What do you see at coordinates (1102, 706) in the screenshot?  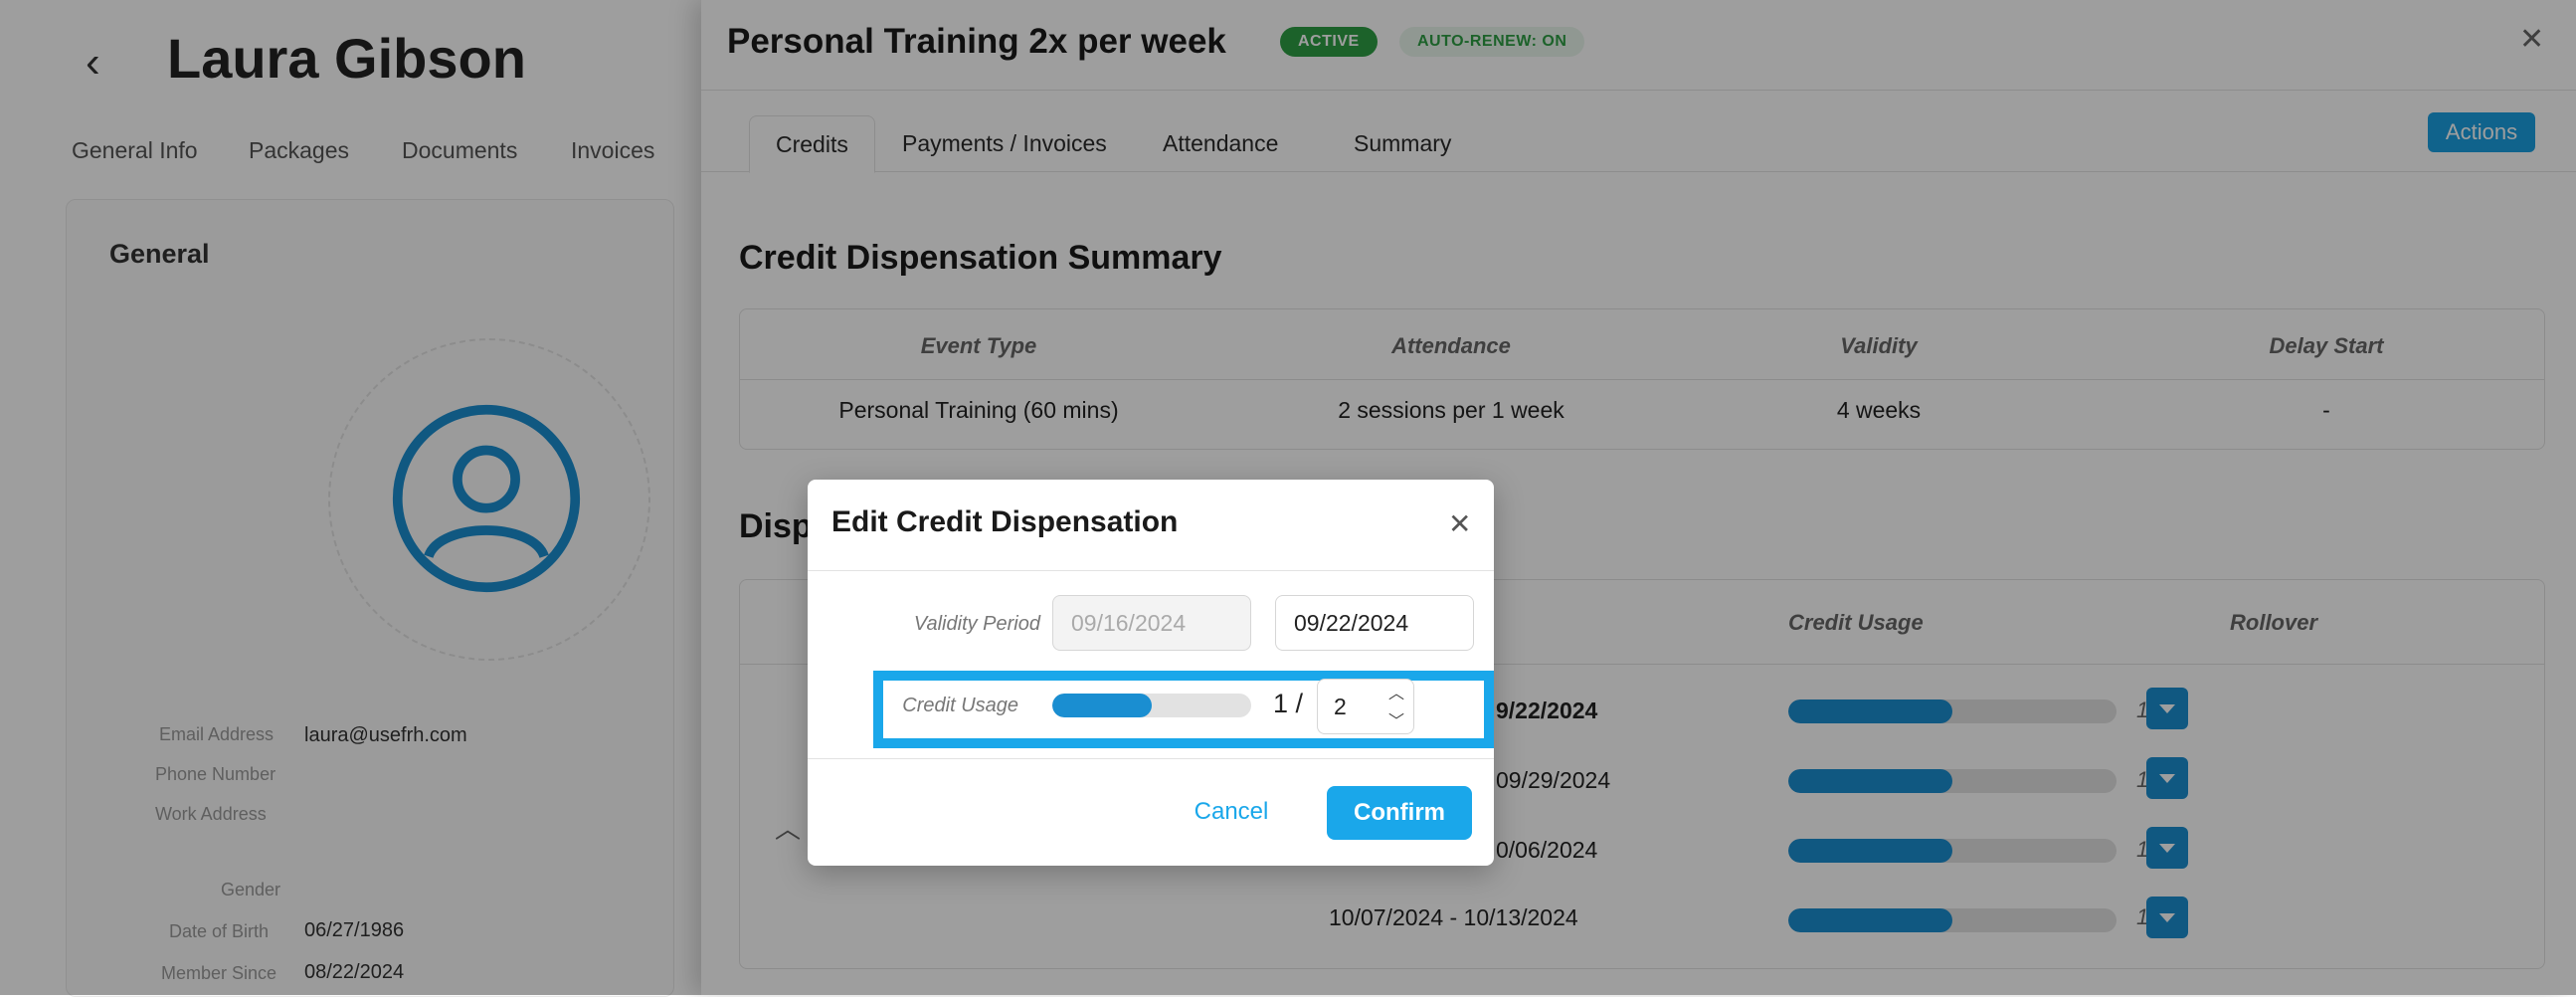 I see `credit-usage-fill` at bounding box center [1102, 706].